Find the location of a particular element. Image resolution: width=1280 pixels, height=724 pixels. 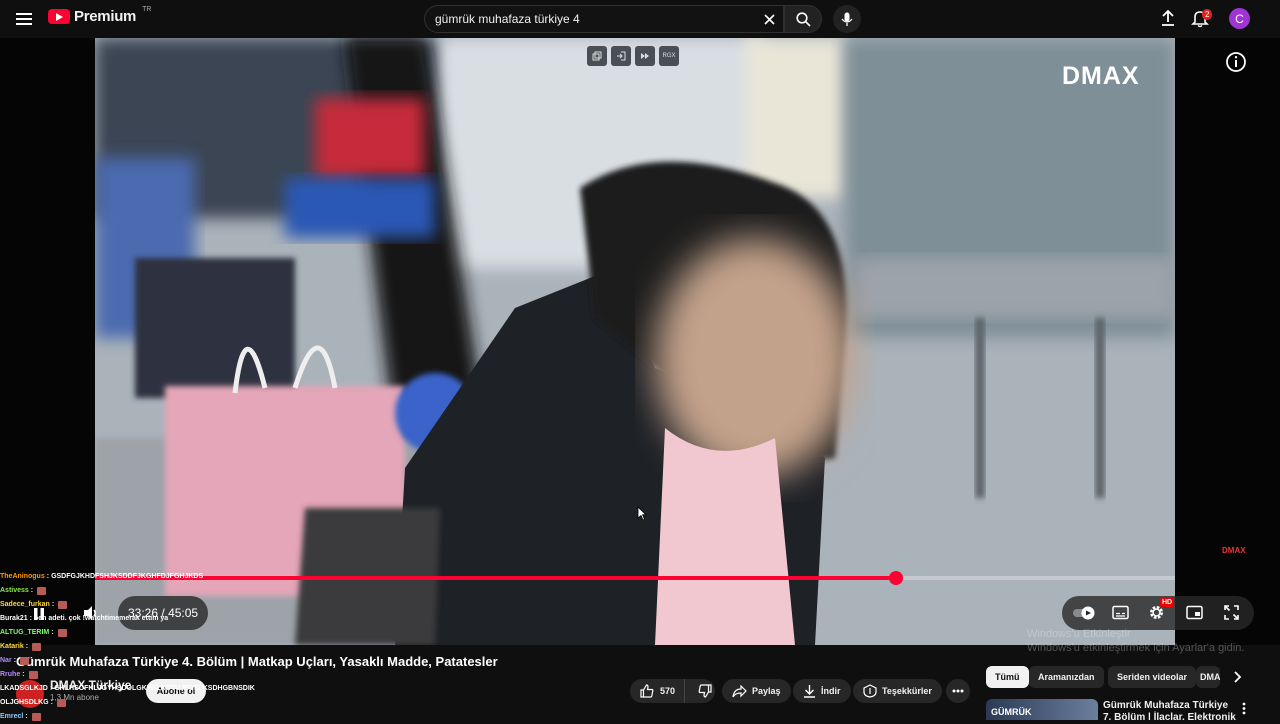

like-dislike-group: 570 is located at coordinates (672, 691).